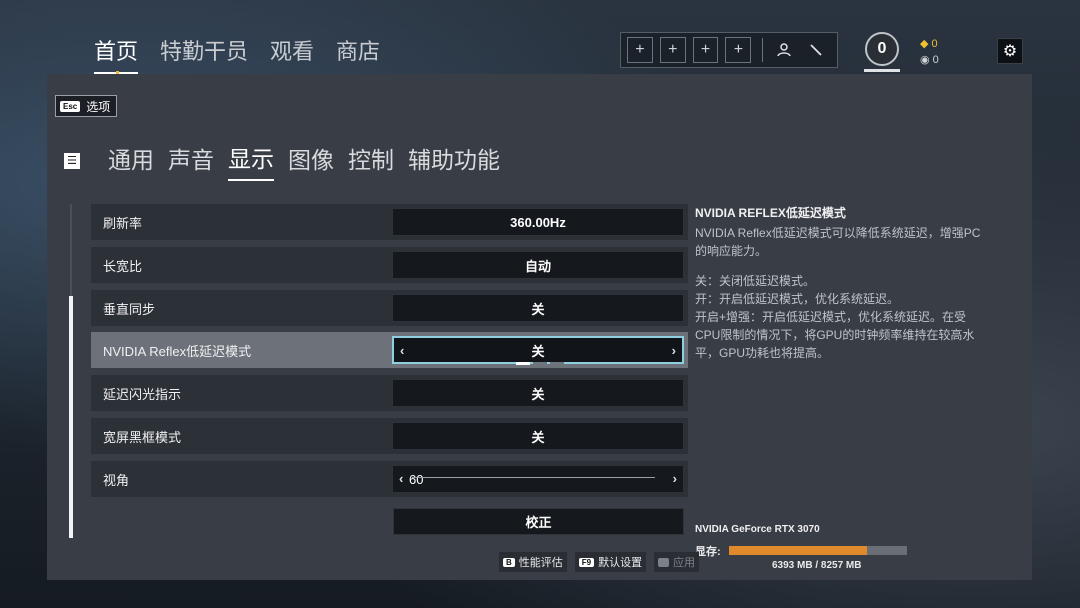 Image resolution: width=1080 pixels, height=608 pixels. I want to click on setting-value: 自动, so click(538, 265).